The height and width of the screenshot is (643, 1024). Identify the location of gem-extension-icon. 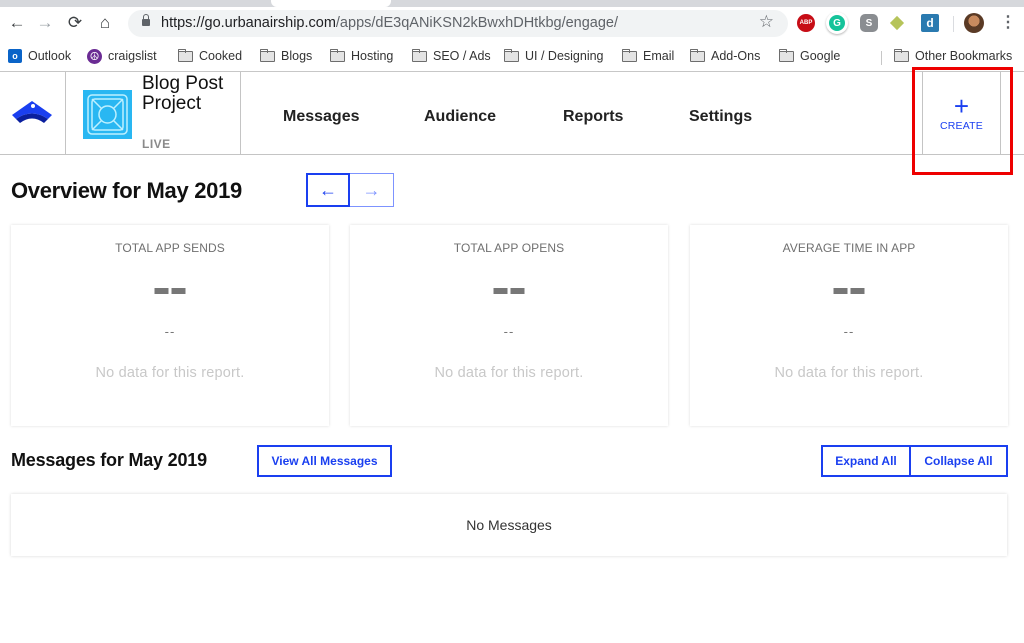
(897, 23).